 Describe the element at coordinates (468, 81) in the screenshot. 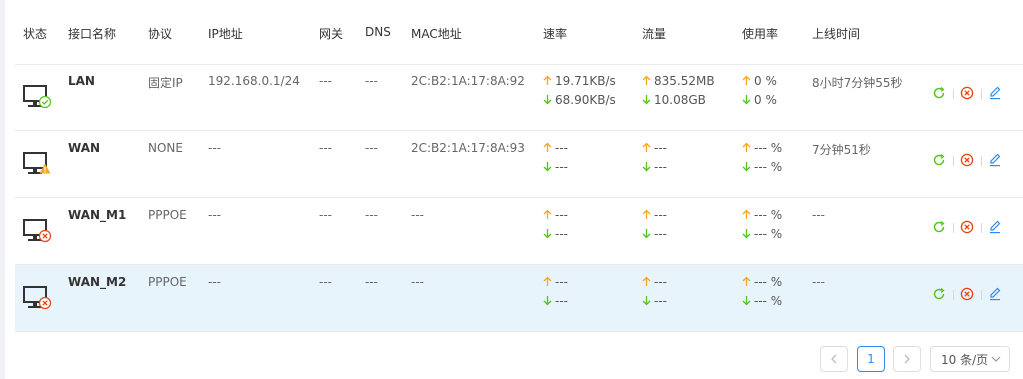

I see `mac-address: 2C:B2:1A:17:8A:92` at that location.